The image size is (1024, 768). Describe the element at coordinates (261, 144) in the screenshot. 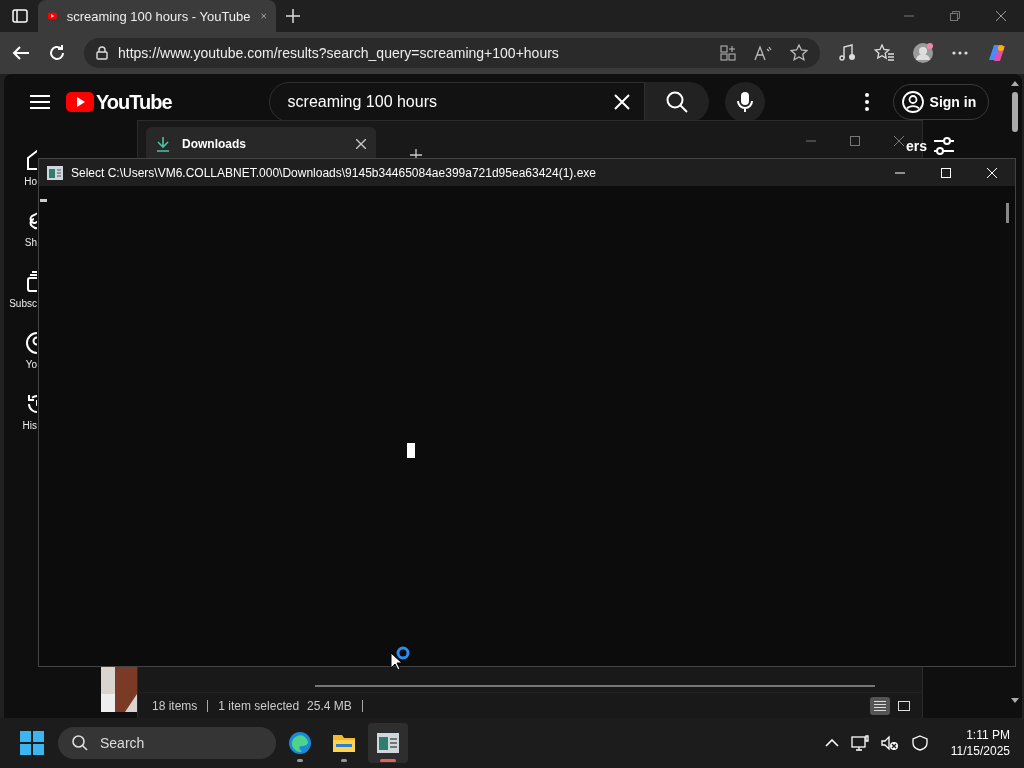

I see `explorer-tab: Downloads` at that location.